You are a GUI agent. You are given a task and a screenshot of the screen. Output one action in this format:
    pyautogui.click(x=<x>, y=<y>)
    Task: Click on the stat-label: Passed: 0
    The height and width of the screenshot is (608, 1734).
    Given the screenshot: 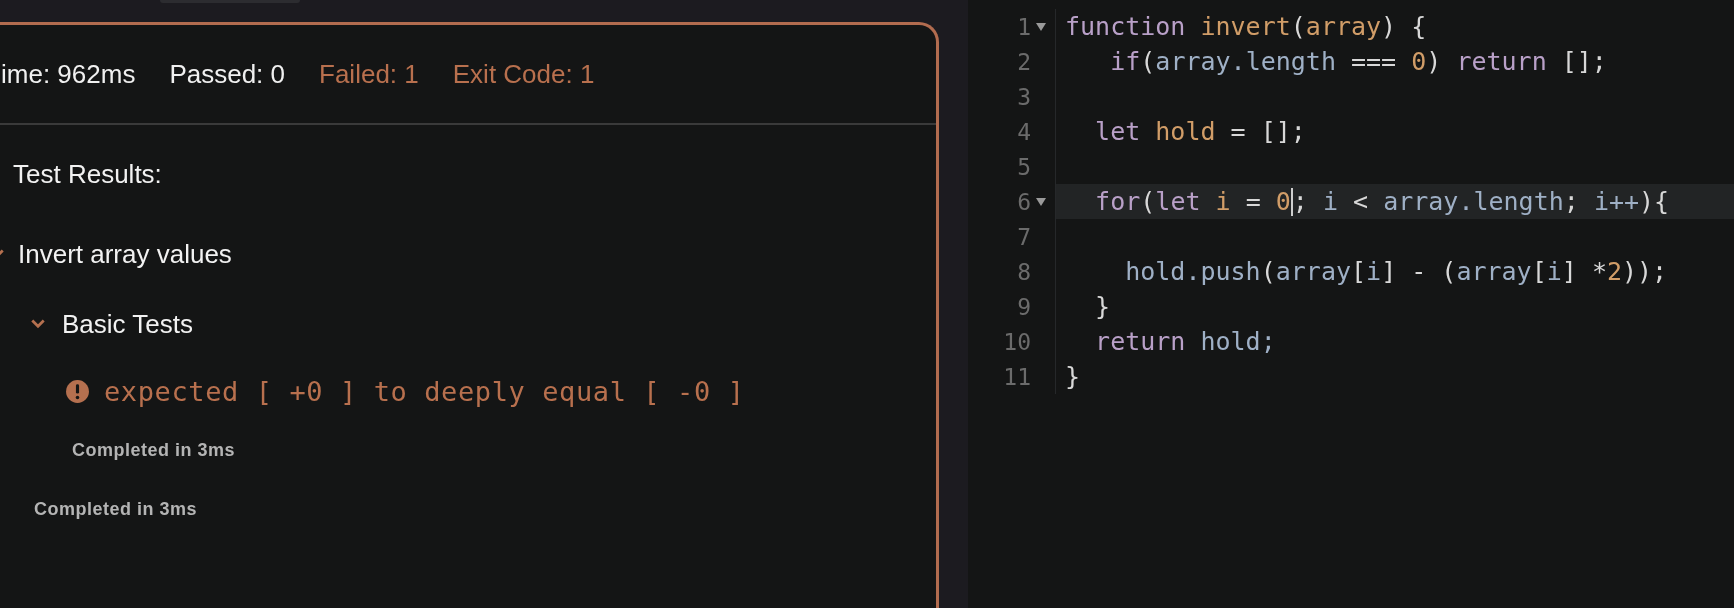 What is the action you would take?
    pyautogui.click(x=227, y=74)
    